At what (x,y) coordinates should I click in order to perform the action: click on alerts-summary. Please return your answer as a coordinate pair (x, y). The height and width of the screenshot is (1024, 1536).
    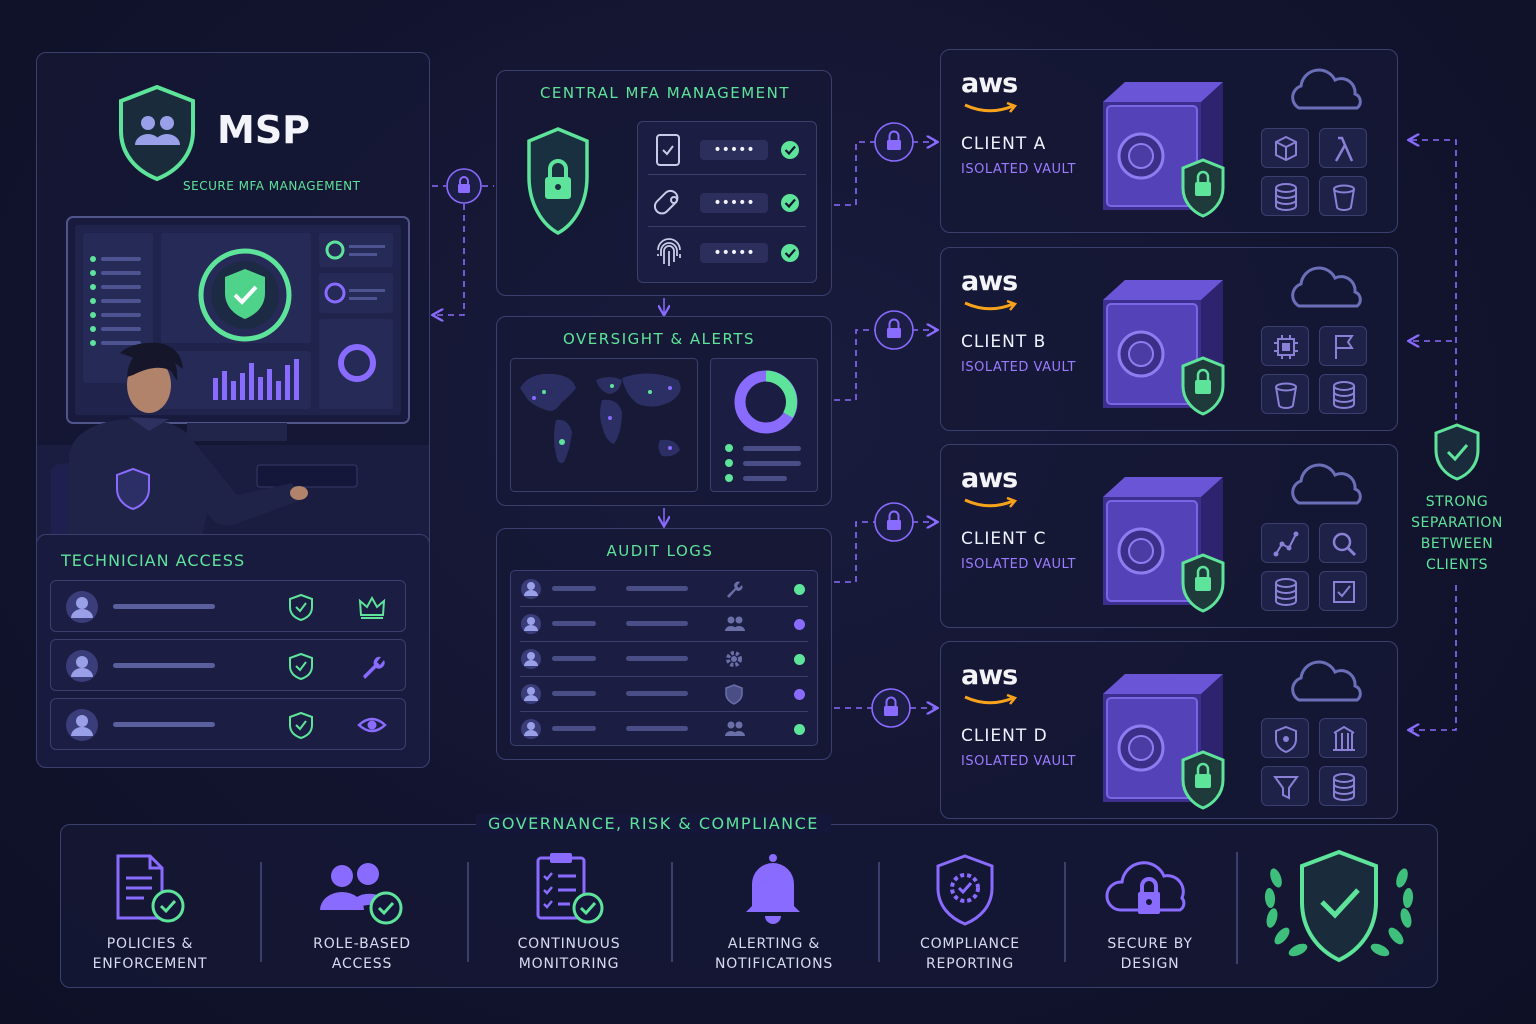
    Looking at the image, I should click on (764, 425).